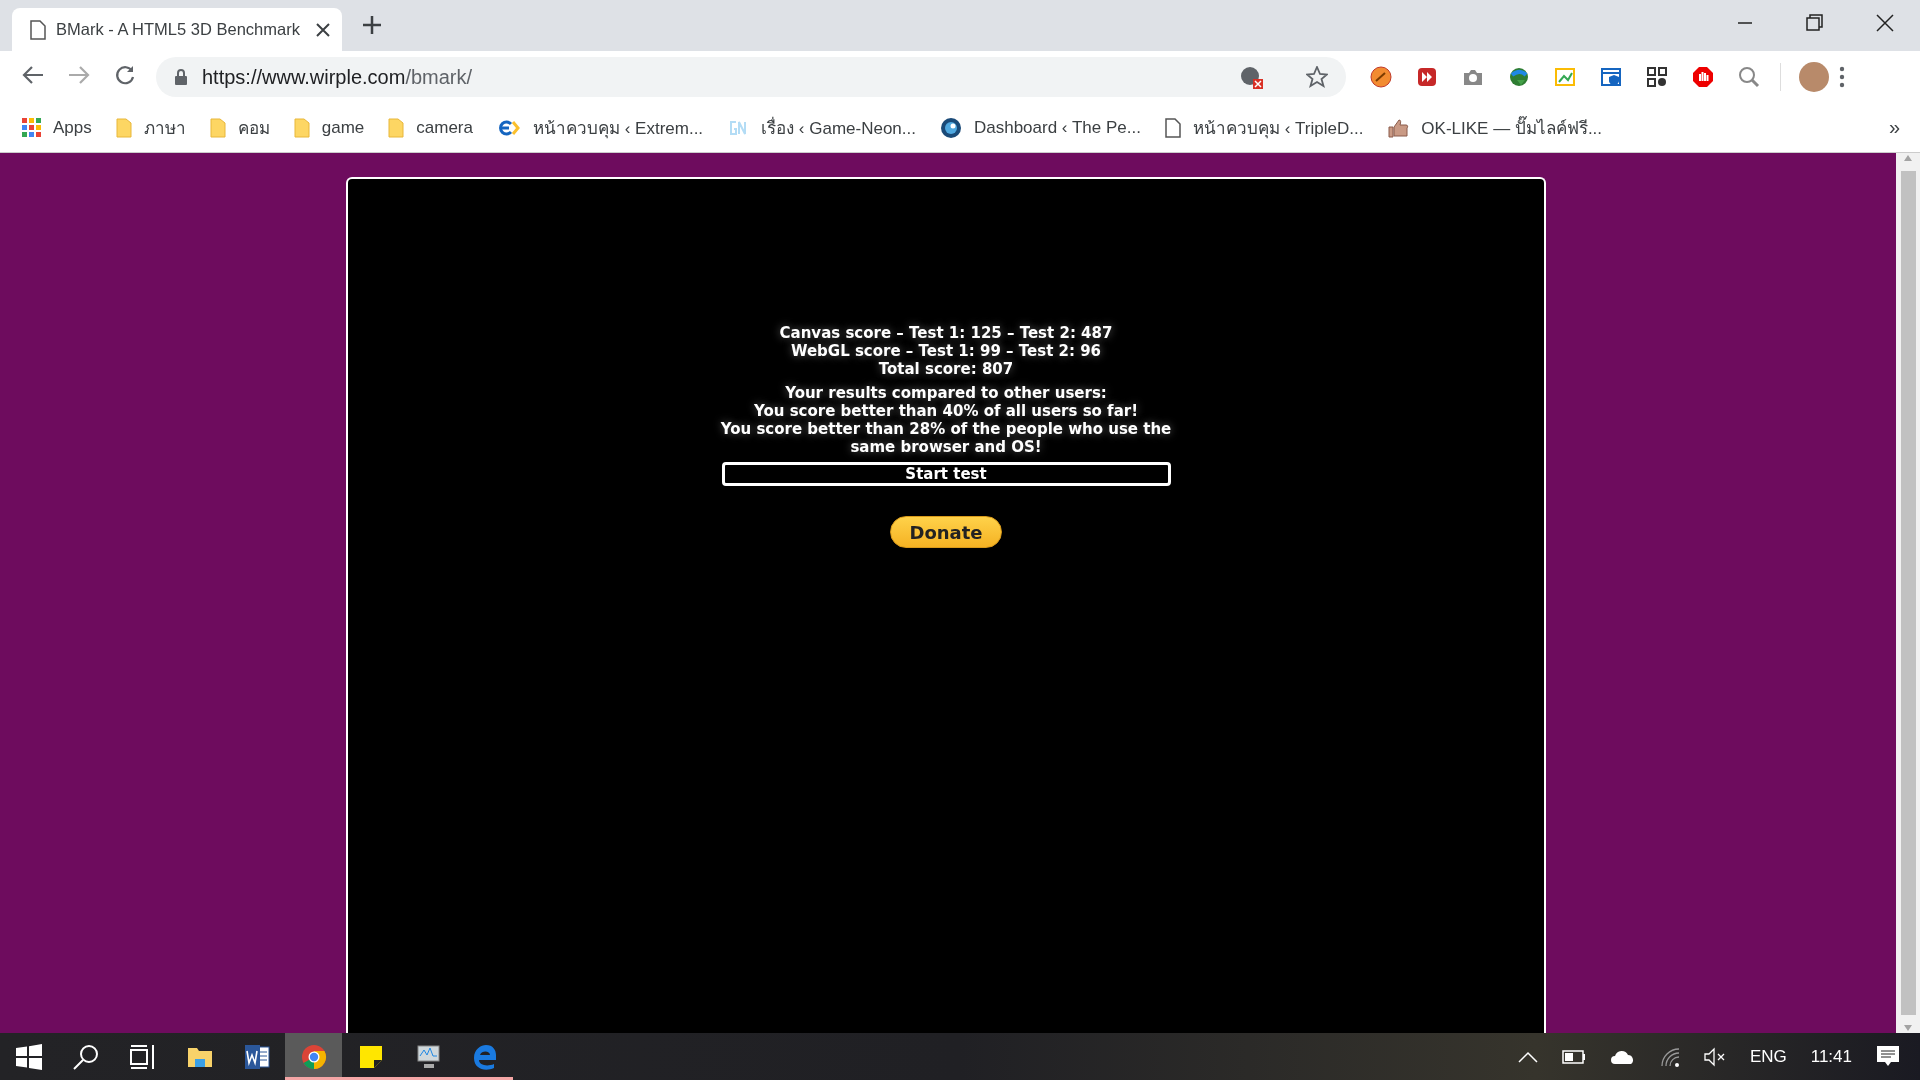 The width and height of the screenshot is (1920, 1080). Describe the element at coordinates (1714, 1056) in the screenshot. I see `speaker-muted-icon` at that location.